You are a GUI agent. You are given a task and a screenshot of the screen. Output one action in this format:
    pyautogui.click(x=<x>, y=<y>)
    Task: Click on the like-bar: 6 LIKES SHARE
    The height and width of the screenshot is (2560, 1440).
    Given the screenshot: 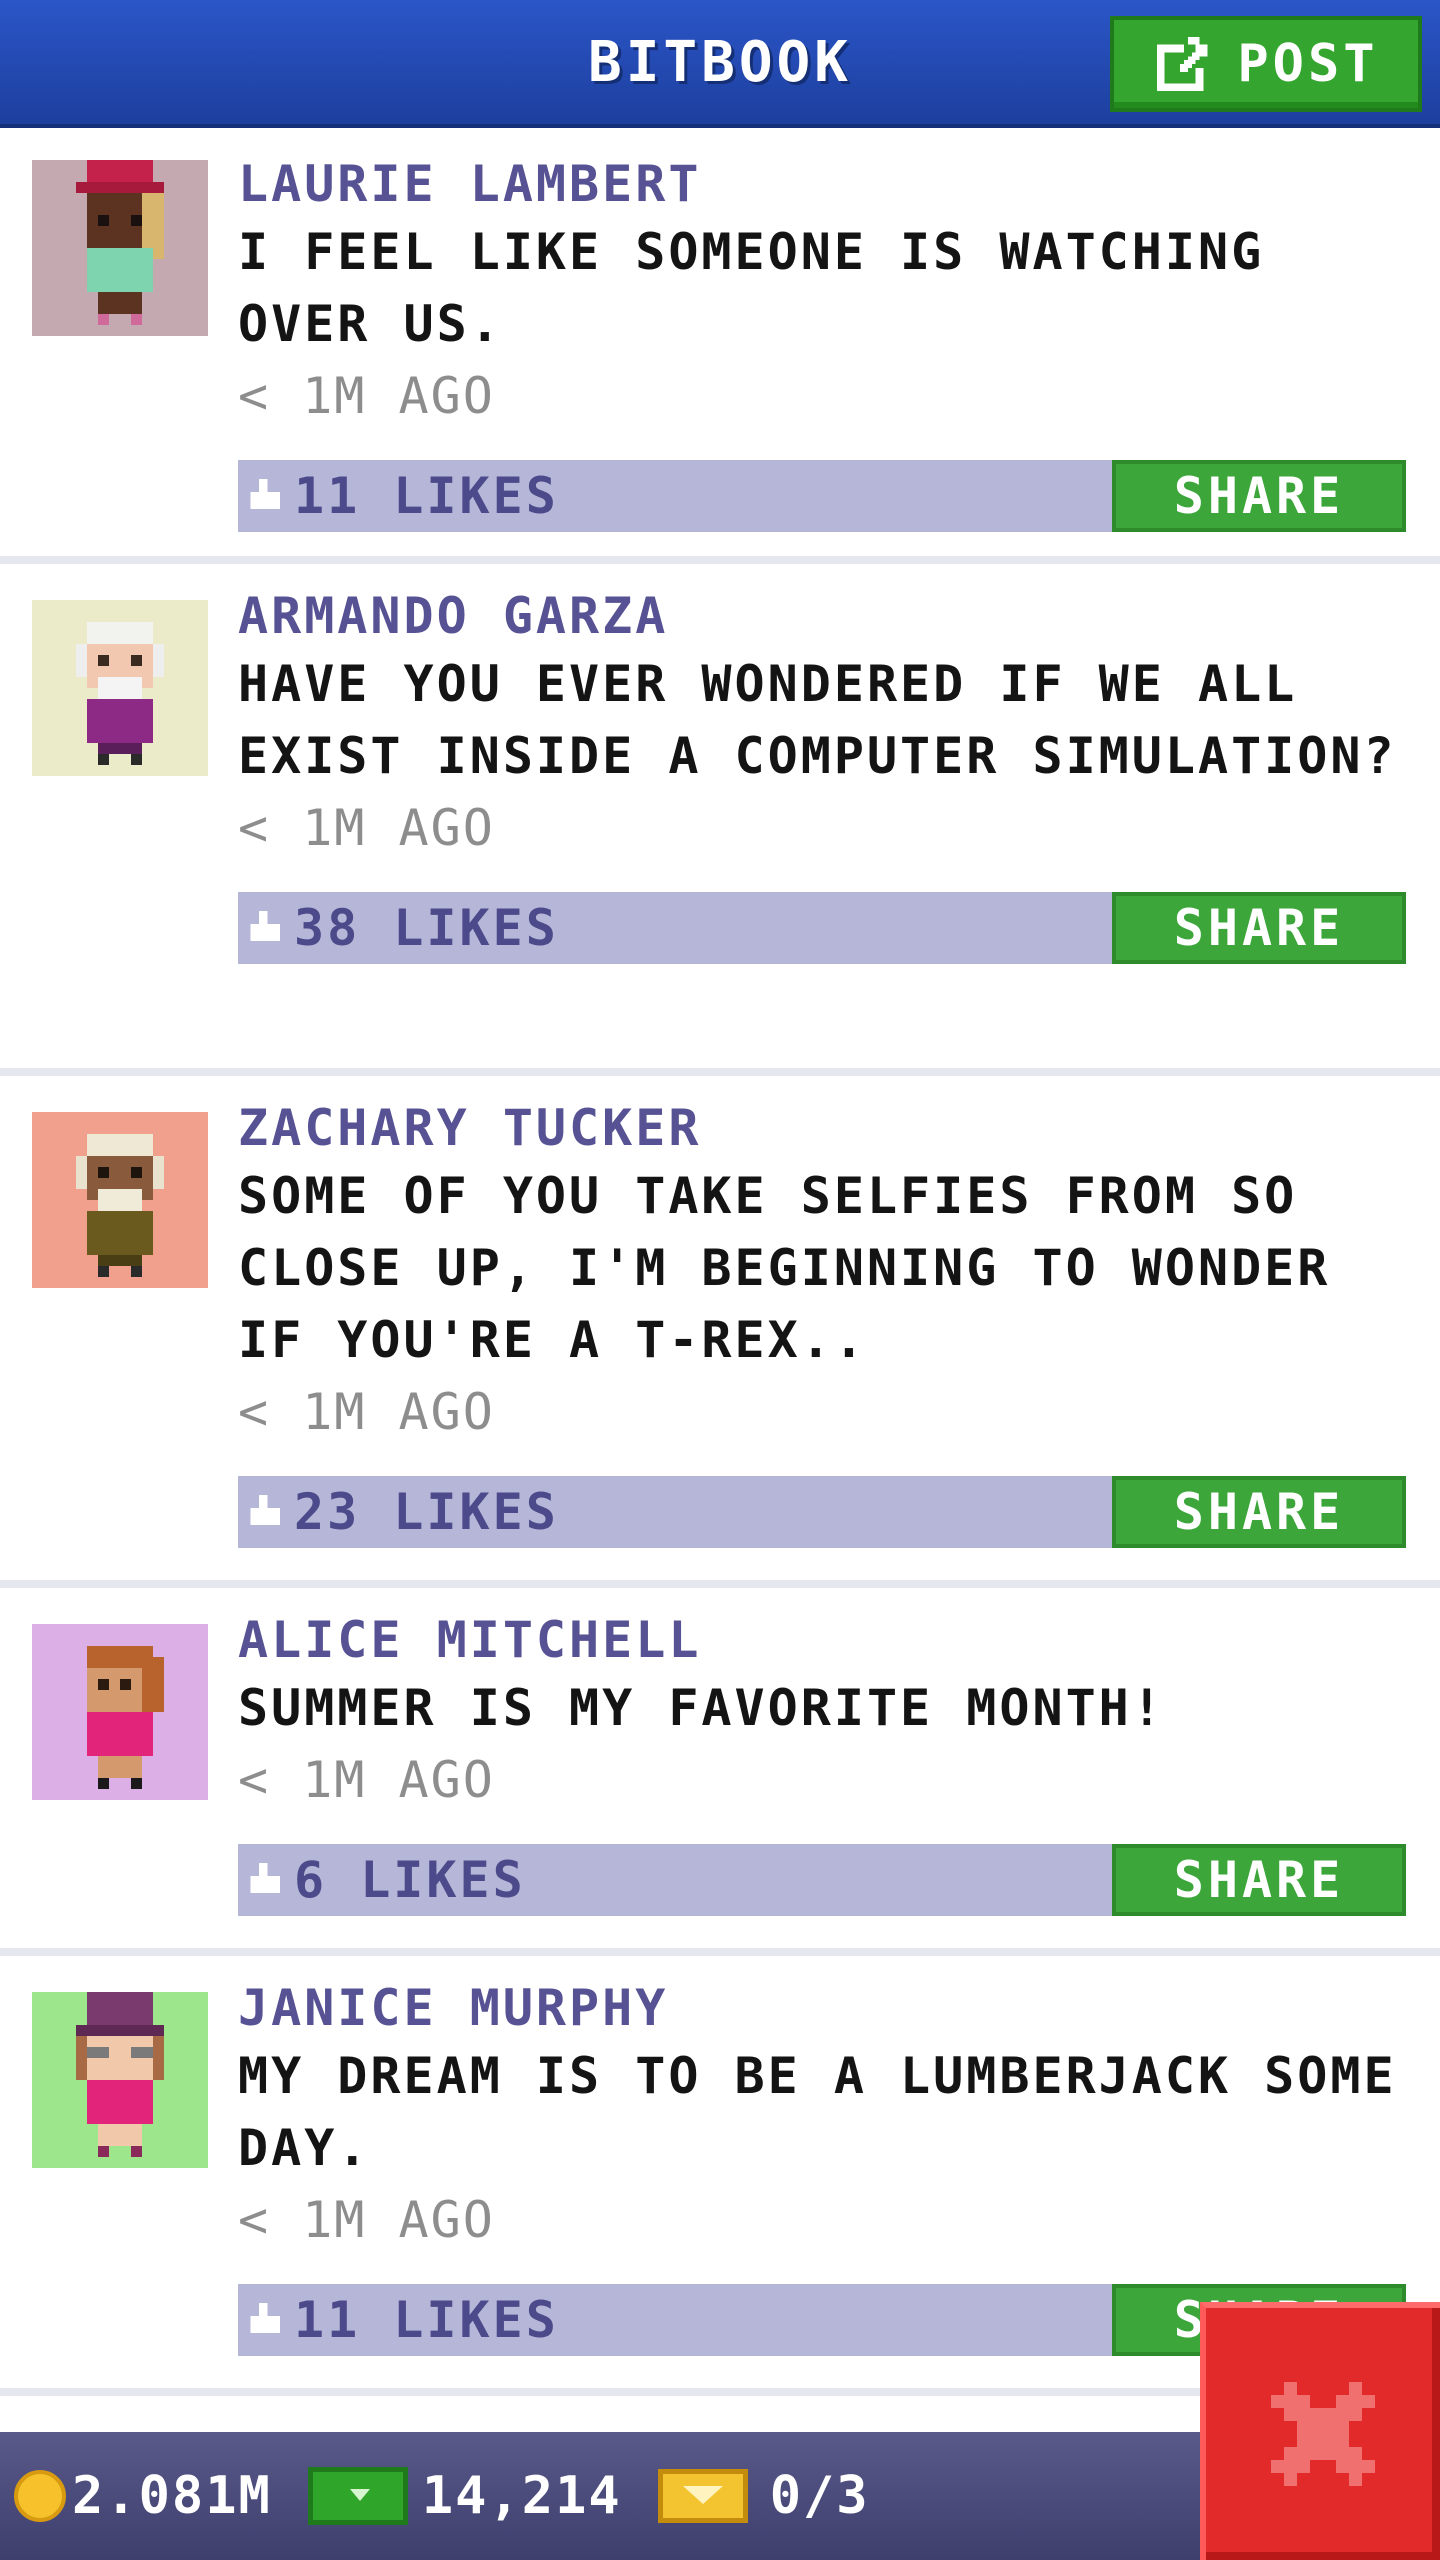 What is the action you would take?
    pyautogui.click(x=822, y=1880)
    